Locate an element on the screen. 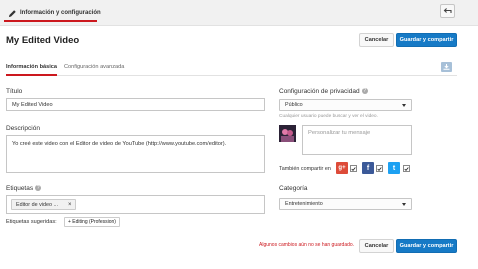  unsaved-changes-warning: Algunos cambios aún no se han guardado. is located at coordinates (307, 245).